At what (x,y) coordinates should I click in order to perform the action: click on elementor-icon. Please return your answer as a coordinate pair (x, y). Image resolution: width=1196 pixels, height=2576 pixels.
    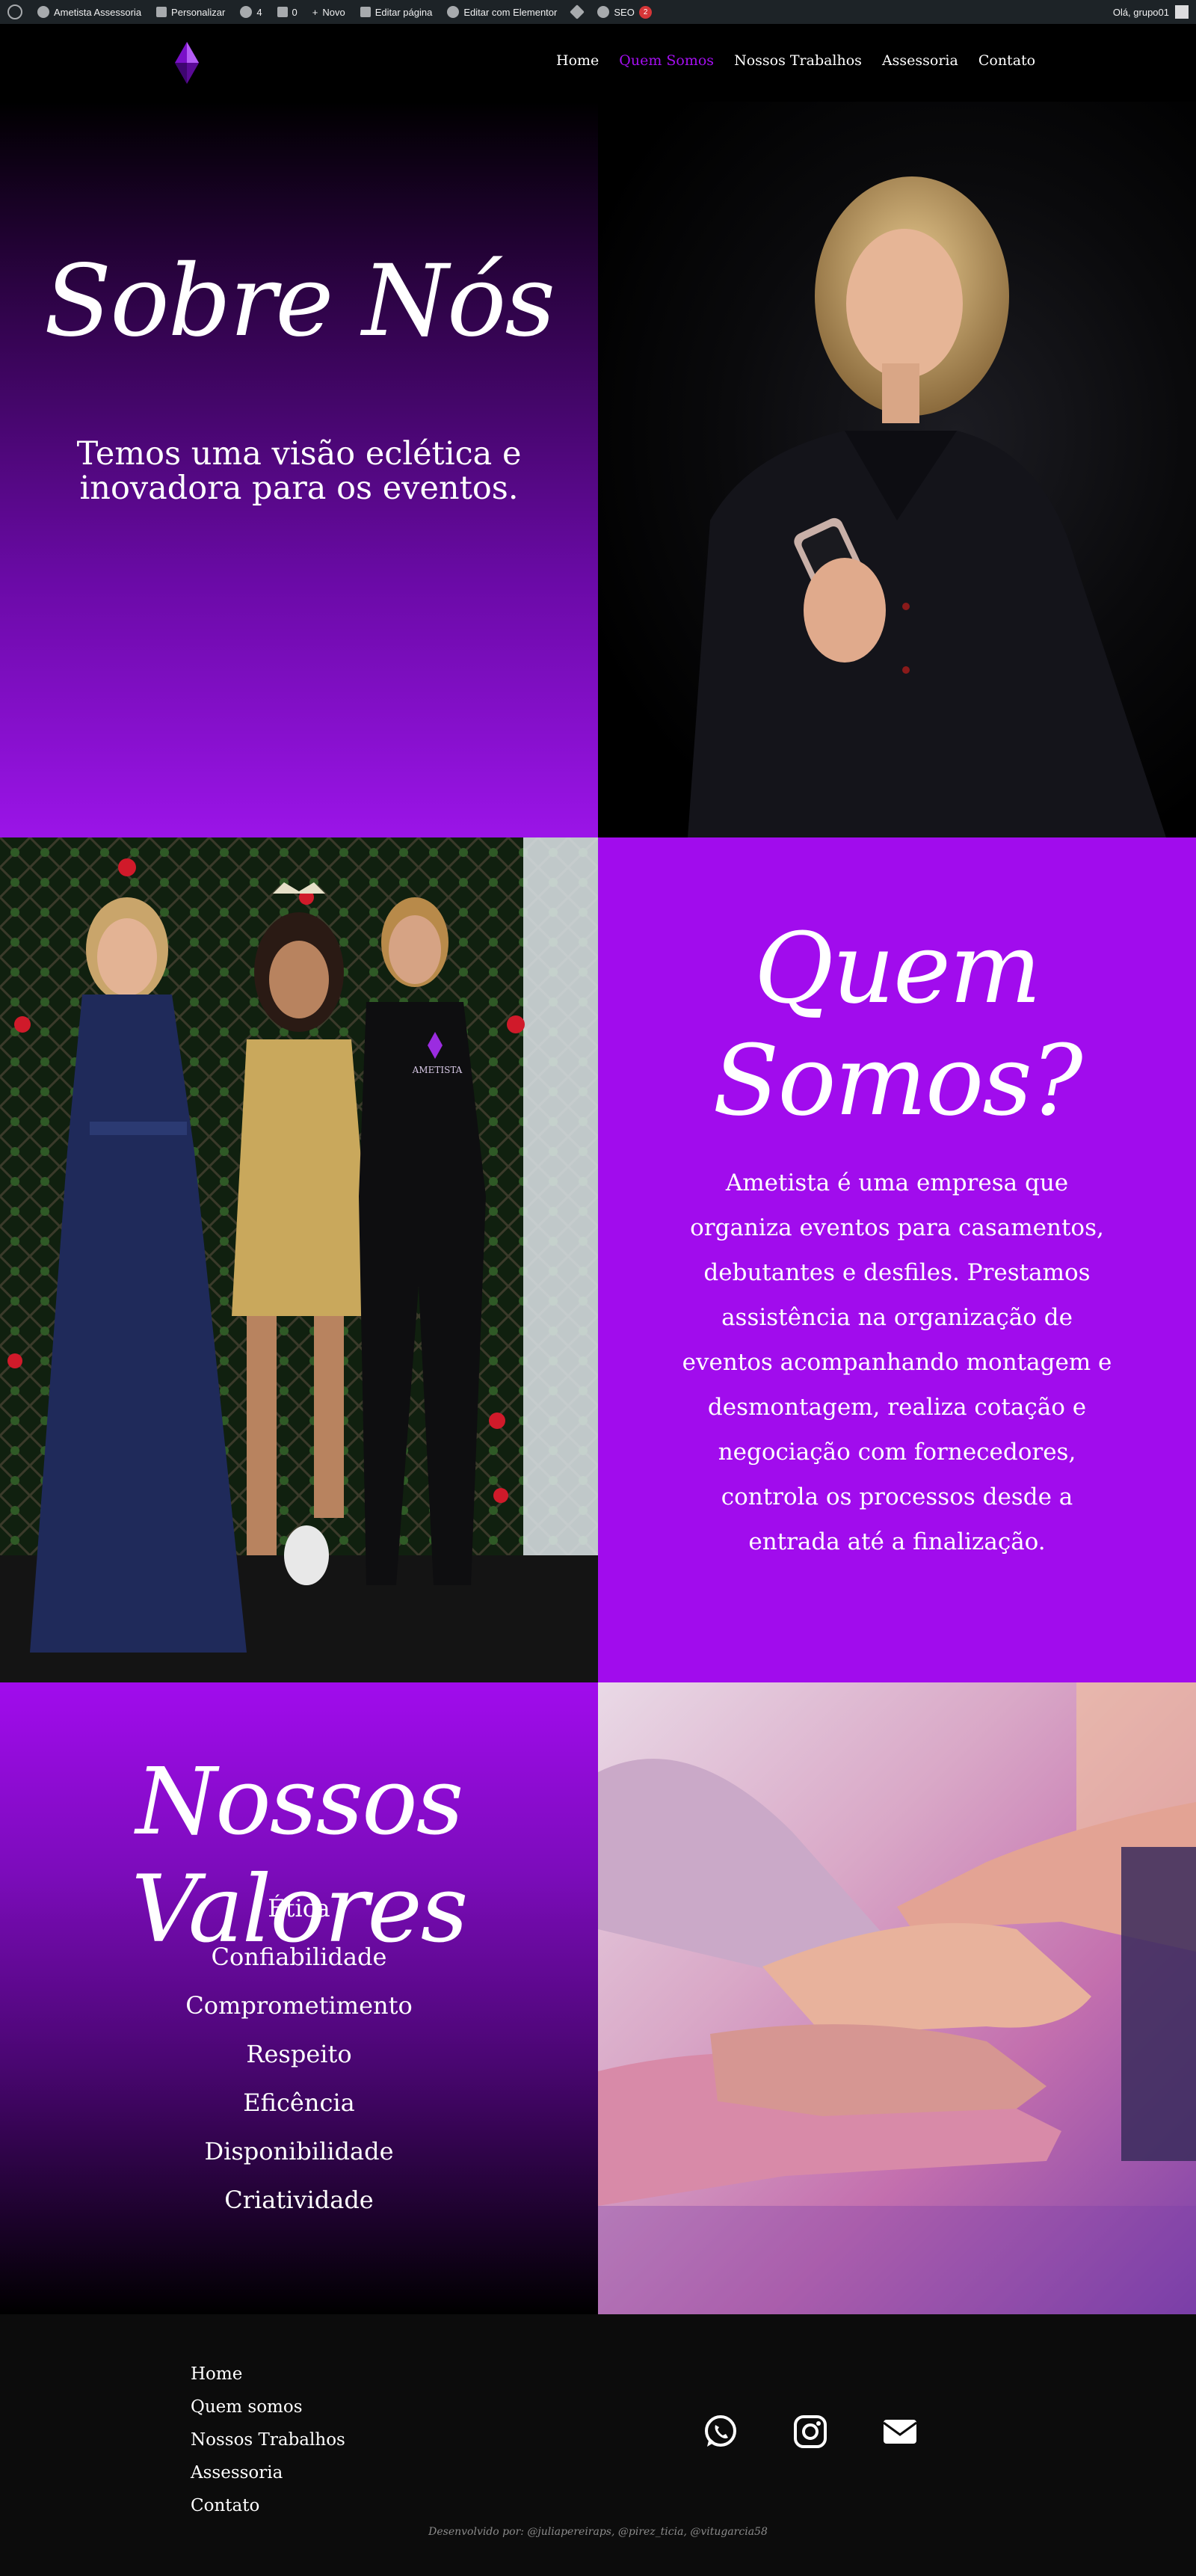
    Looking at the image, I should click on (454, 12).